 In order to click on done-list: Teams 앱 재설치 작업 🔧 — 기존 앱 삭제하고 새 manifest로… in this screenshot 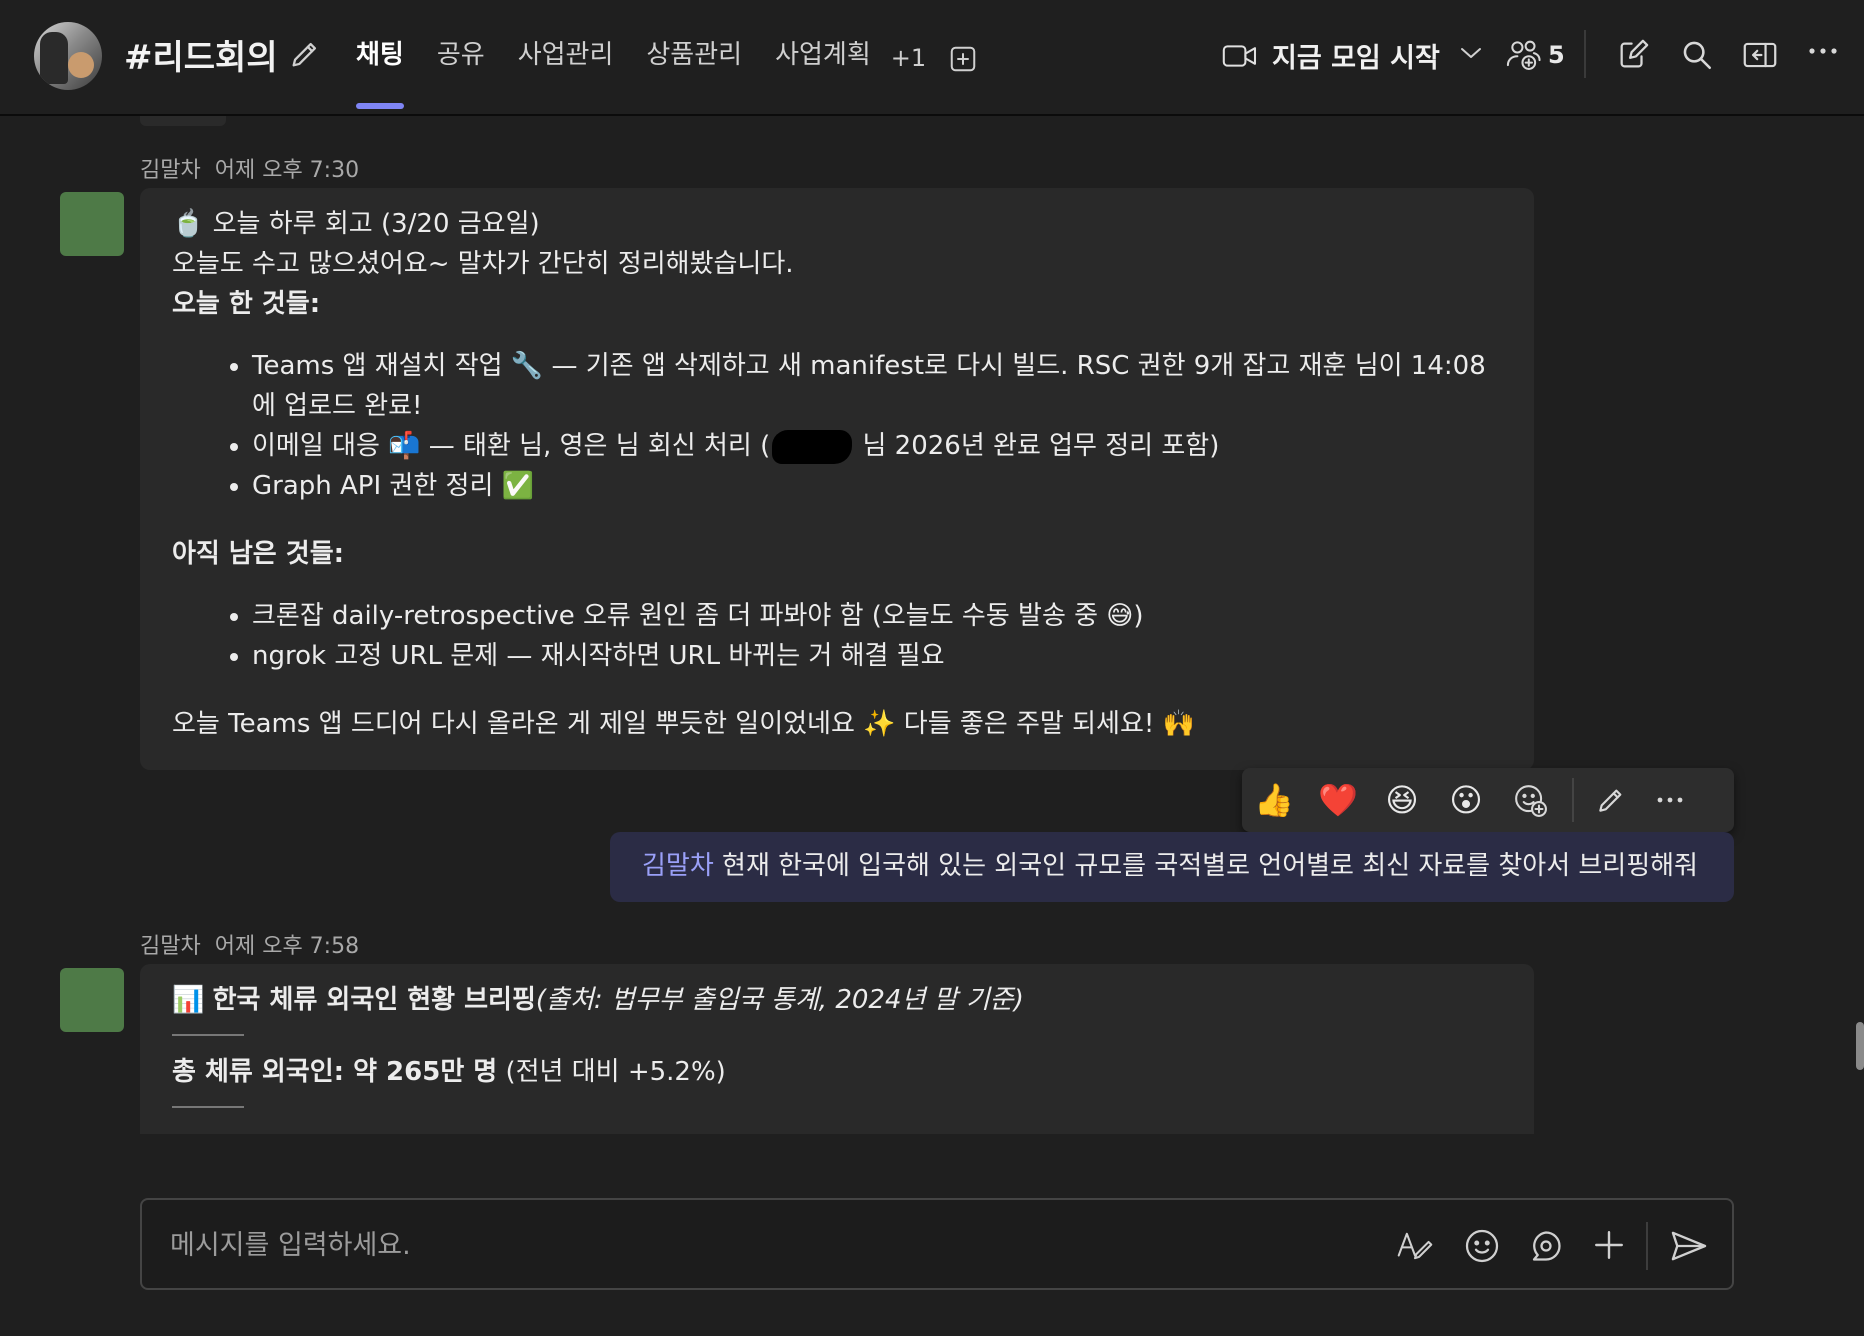, I will do `click(837, 426)`.